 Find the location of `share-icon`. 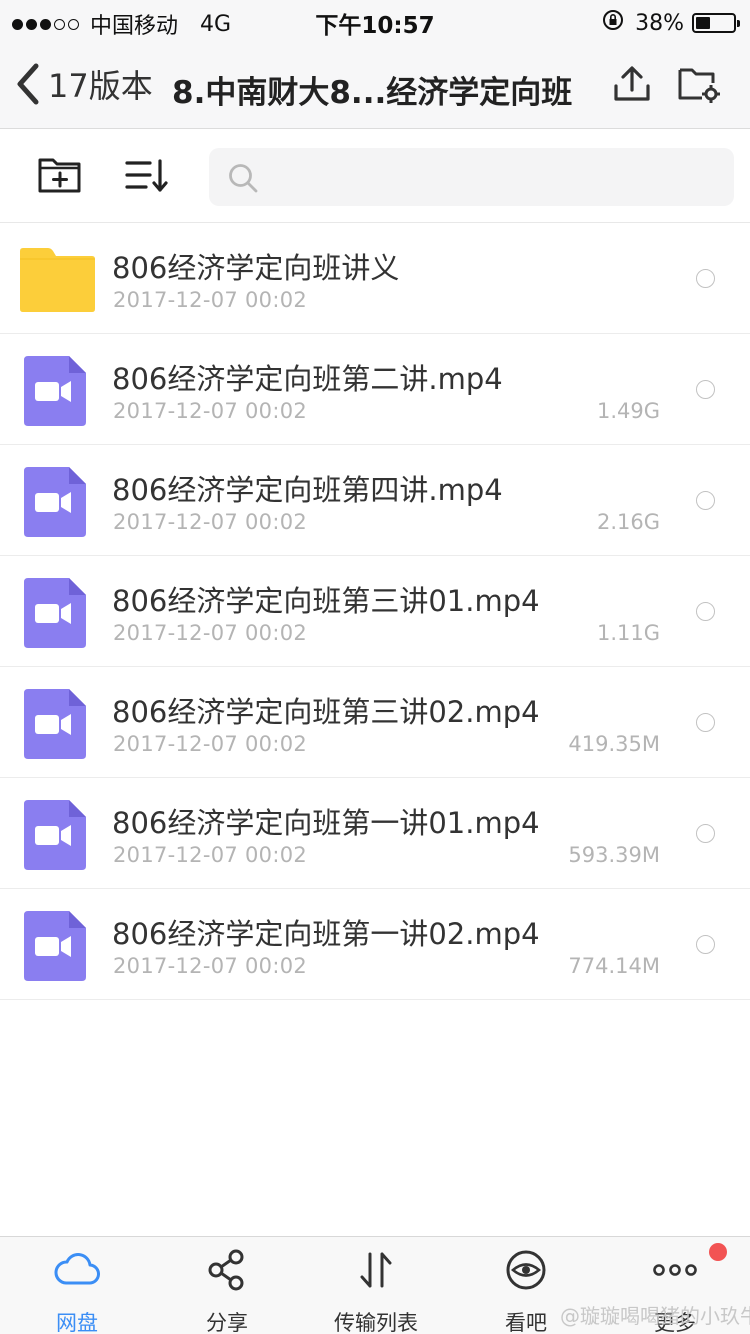

share-icon is located at coordinates (227, 1272).